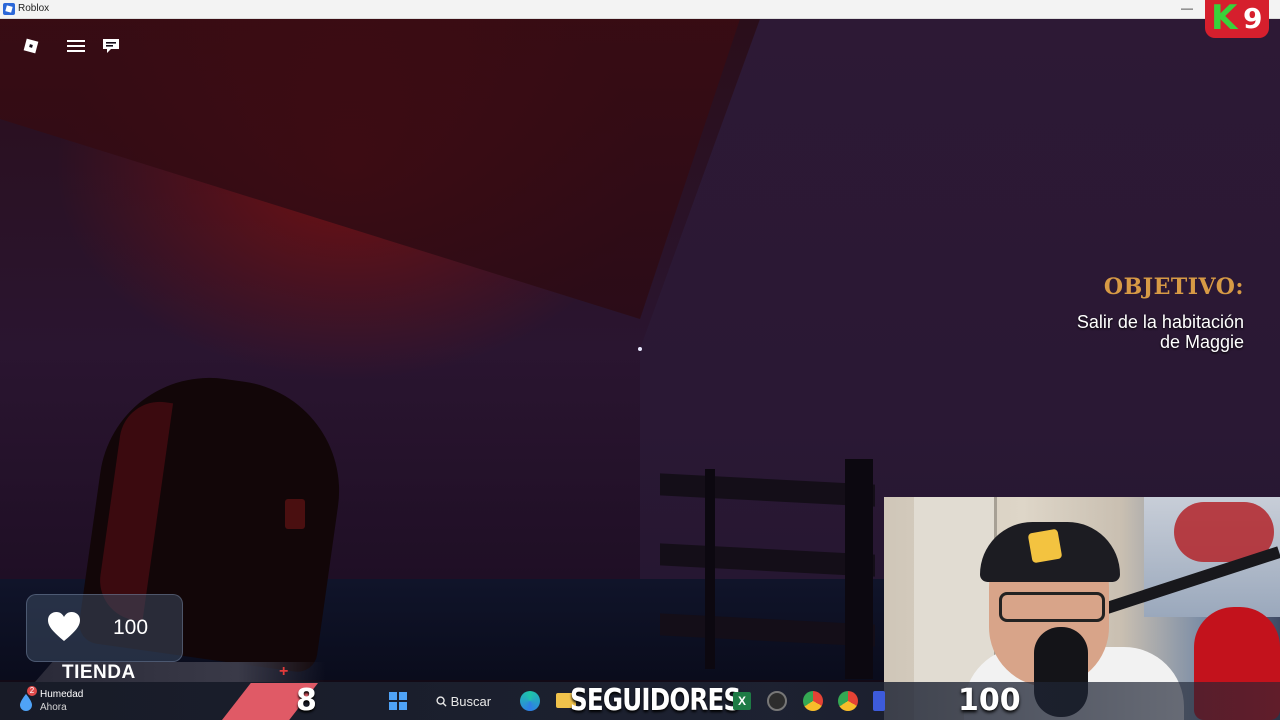 The image size is (1280, 720). I want to click on followers-goal: 100, so click(989, 700).